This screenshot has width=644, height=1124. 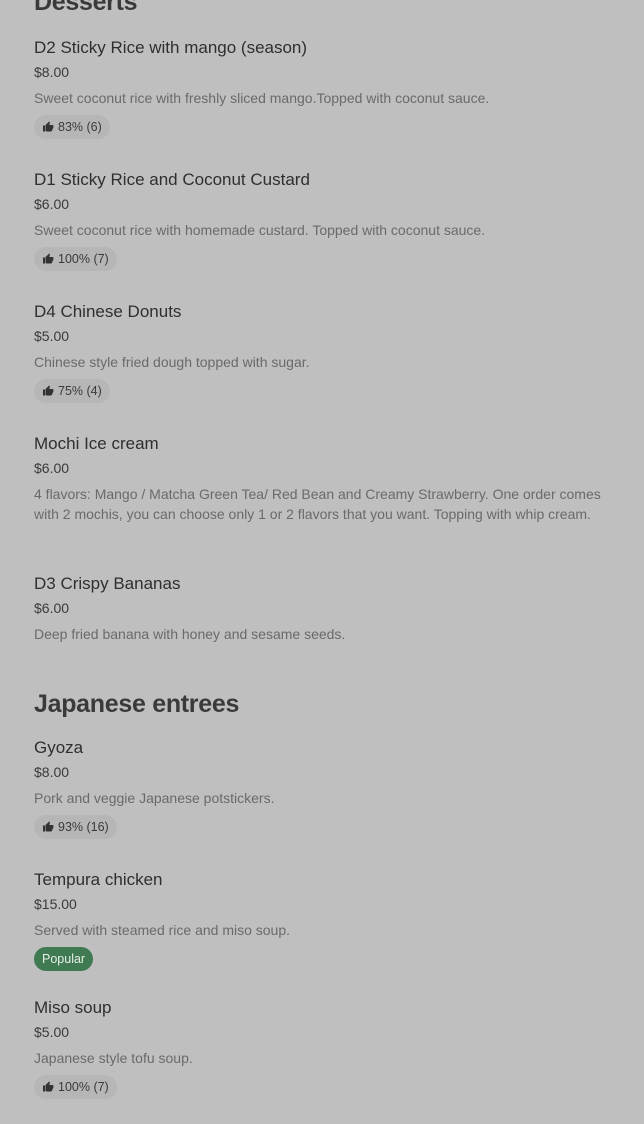 I want to click on item-description: Pork and veggie Japanese potstickers., so click(x=154, y=798).